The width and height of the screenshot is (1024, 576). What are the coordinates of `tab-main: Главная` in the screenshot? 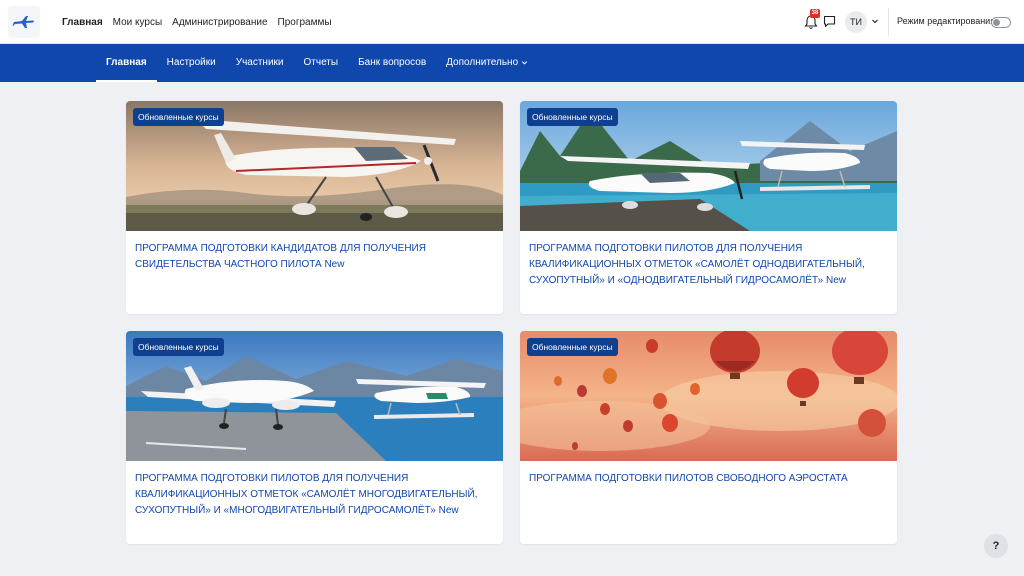 It's located at (126, 63).